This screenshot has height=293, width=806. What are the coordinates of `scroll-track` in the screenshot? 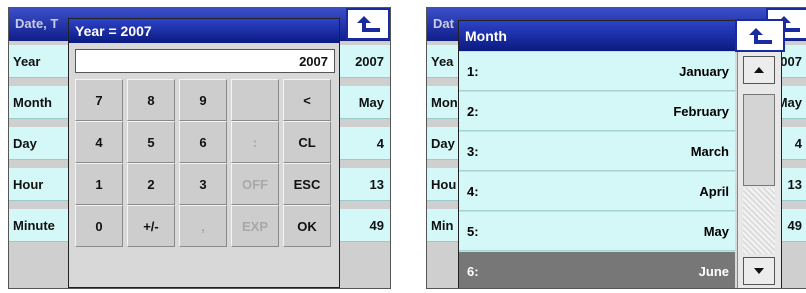 It's located at (759, 221).